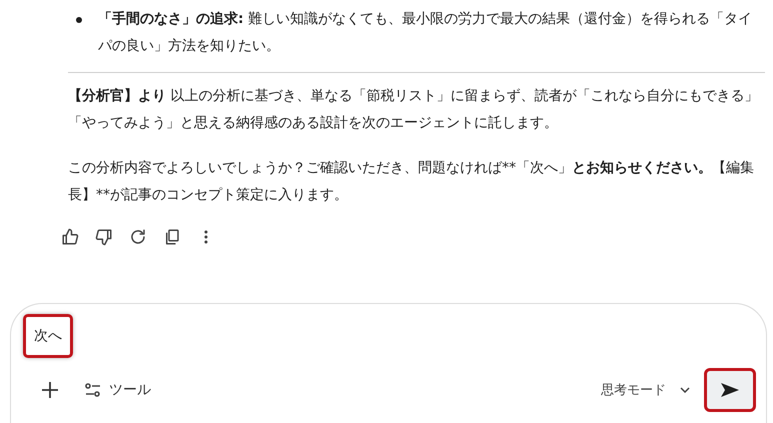 The image size is (773, 423). Describe the element at coordinates (685, 390) in the screenshot. I see `chevron-down-icon` at that location.